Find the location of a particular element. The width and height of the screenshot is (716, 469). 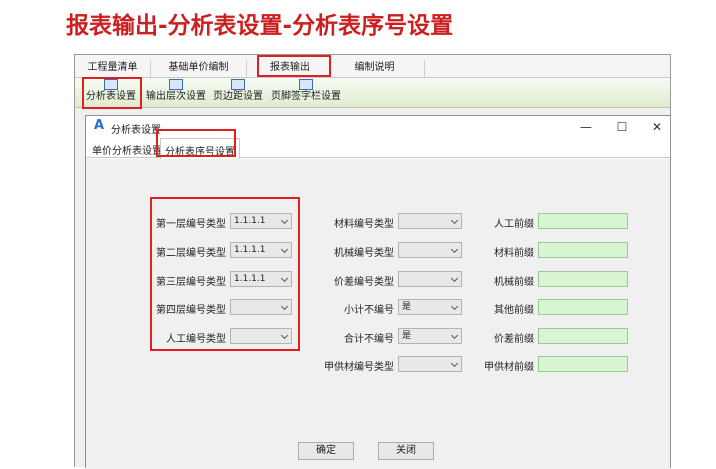

material-type-select is located at coordinates (430, 221).